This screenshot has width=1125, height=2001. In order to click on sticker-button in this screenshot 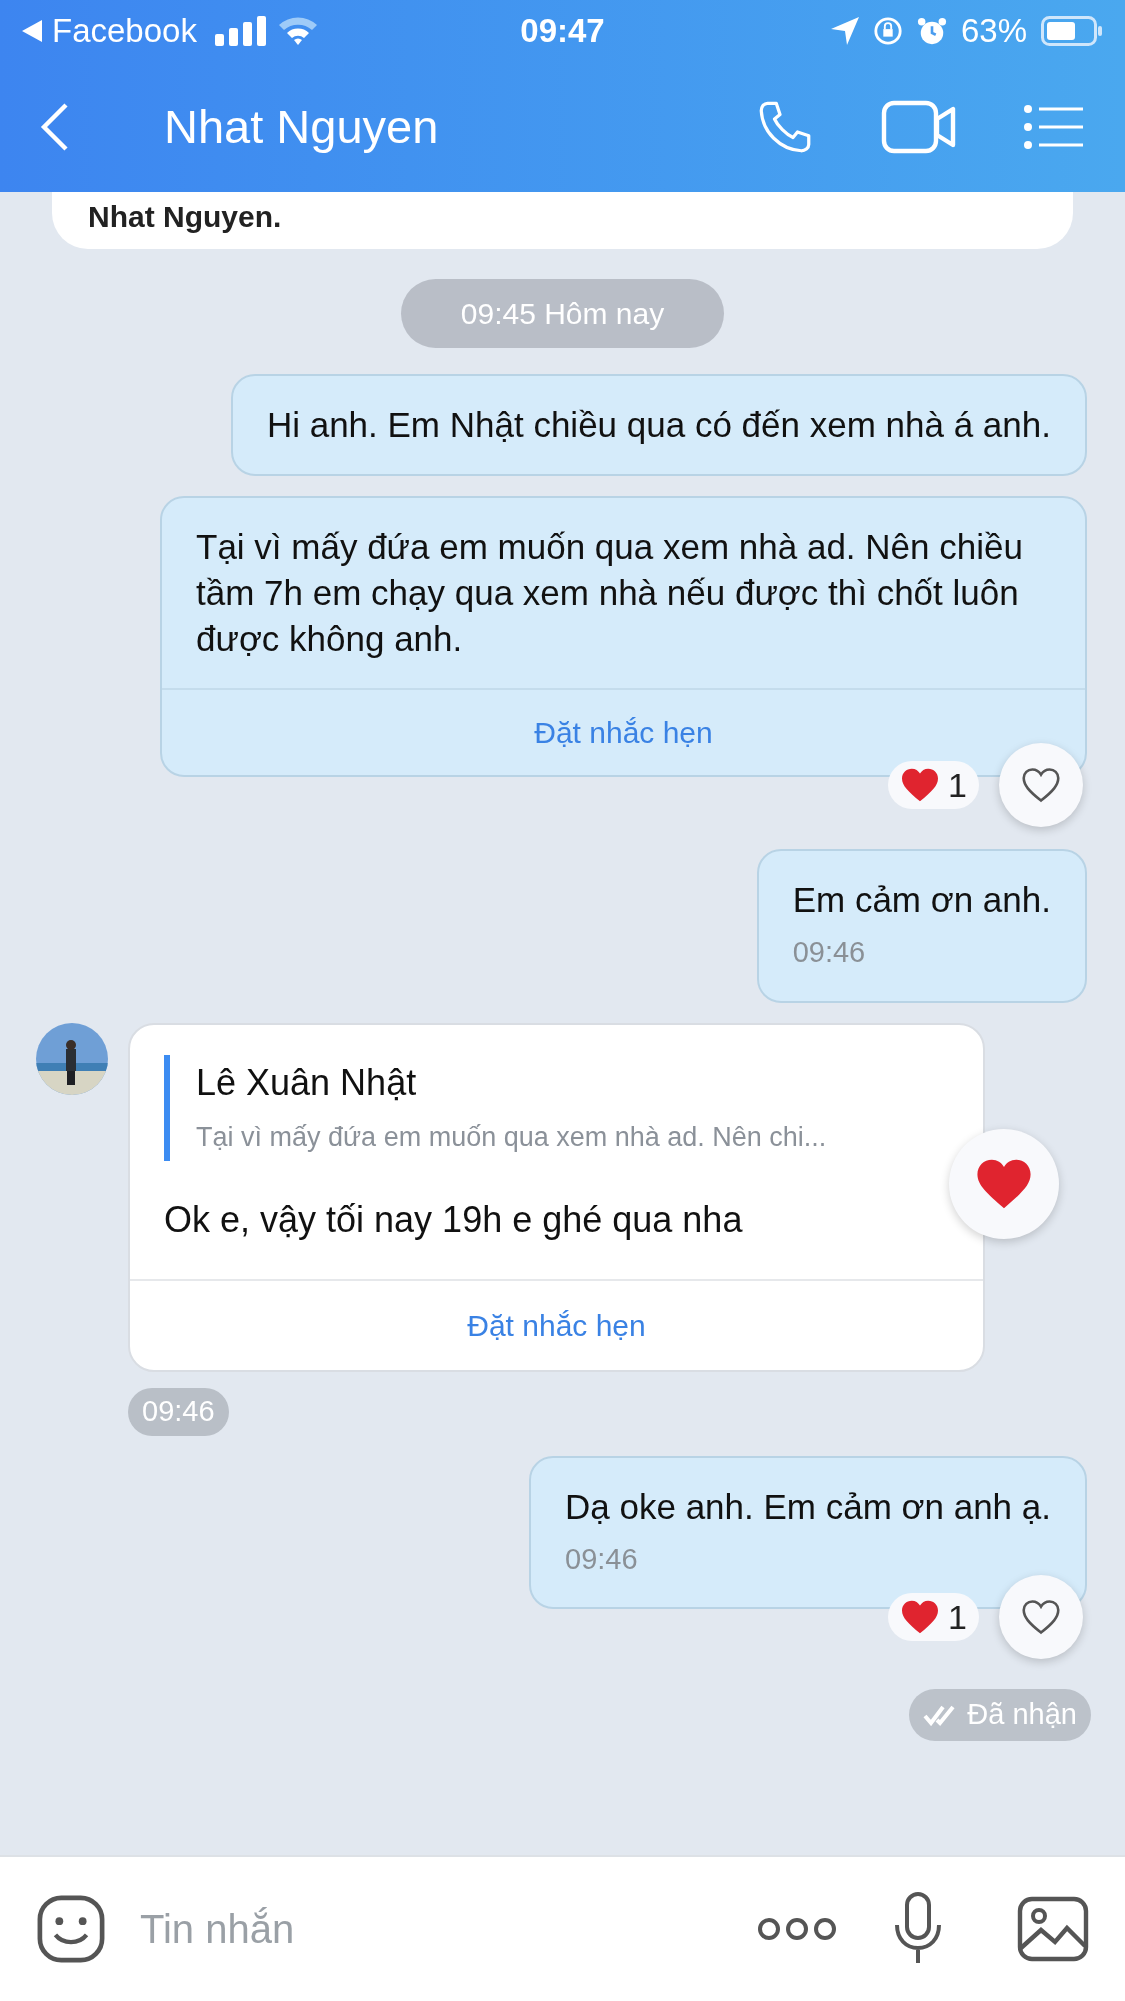, I will do `click(71, 1929)`.